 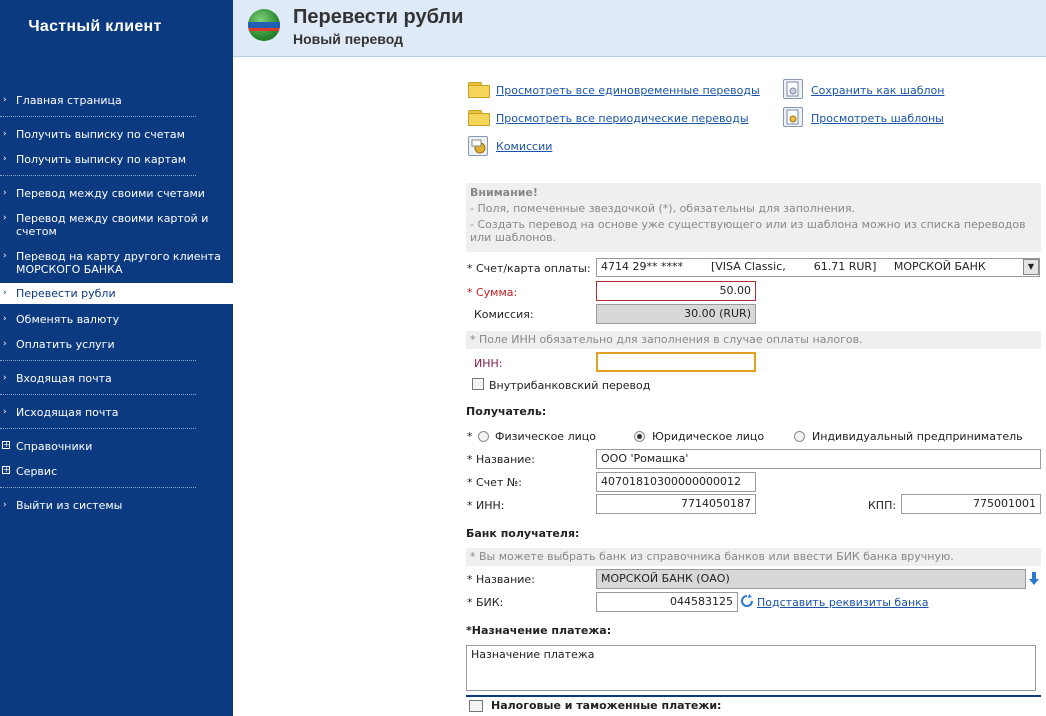 I want to click on recipient-type-required: *, so click(x=470, y=436).